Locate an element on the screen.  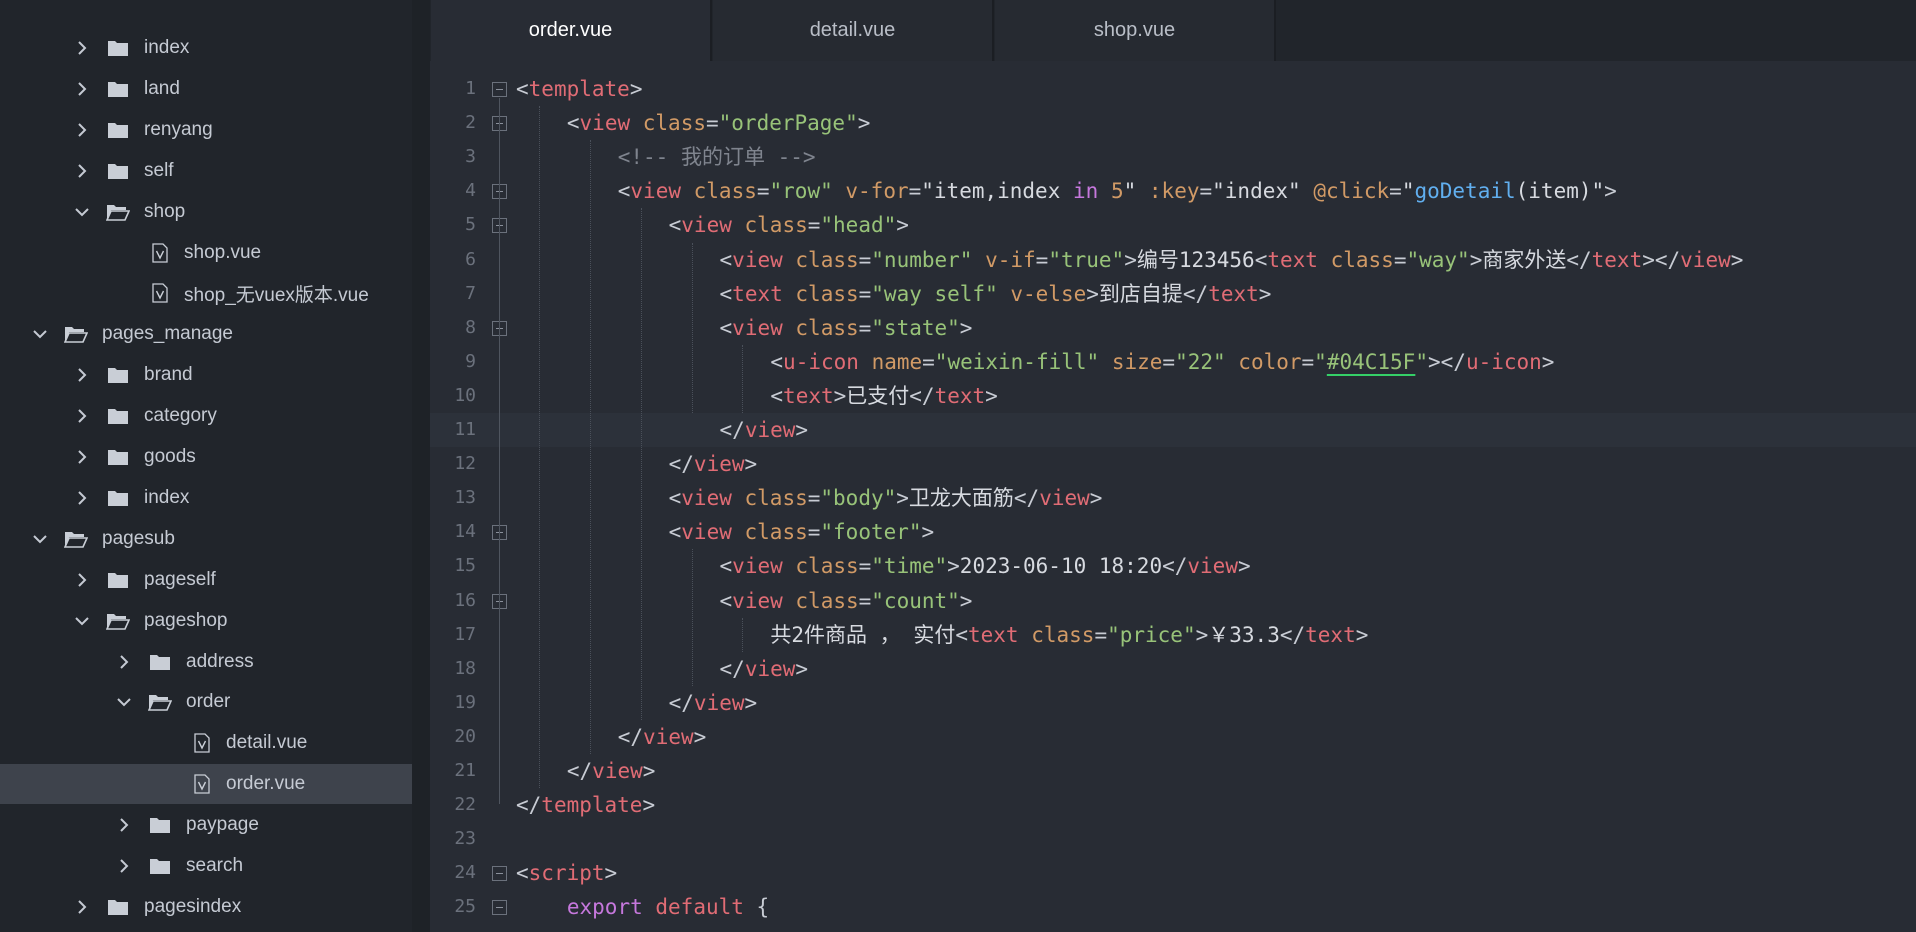
code-line: 10 <text>已支付</text> is located at coordinates (1173, 396).